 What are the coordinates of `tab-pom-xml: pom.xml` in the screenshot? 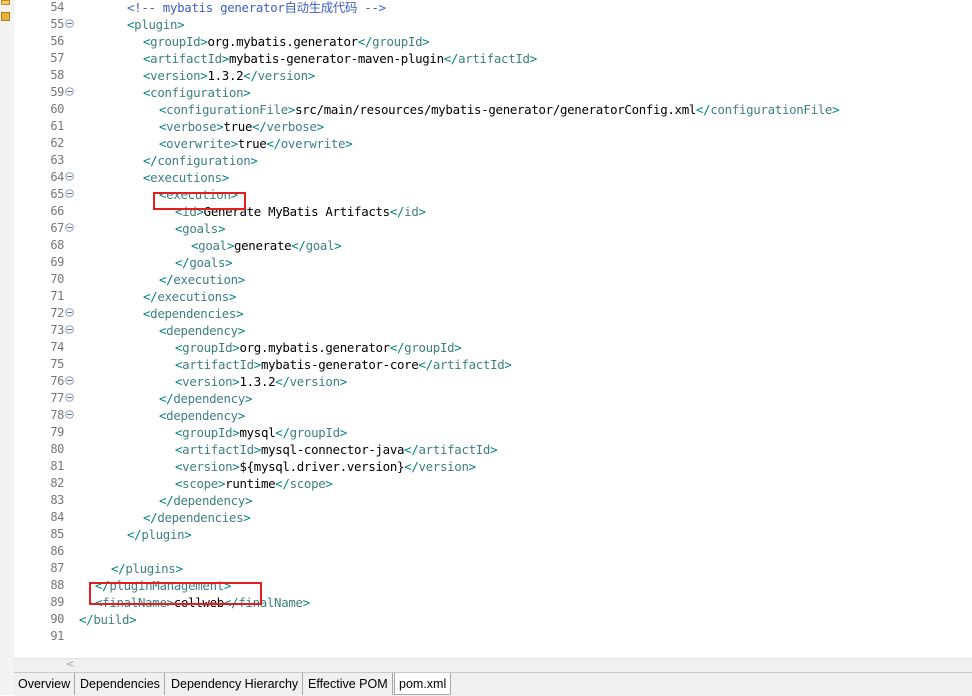 It's located at (423, 684).